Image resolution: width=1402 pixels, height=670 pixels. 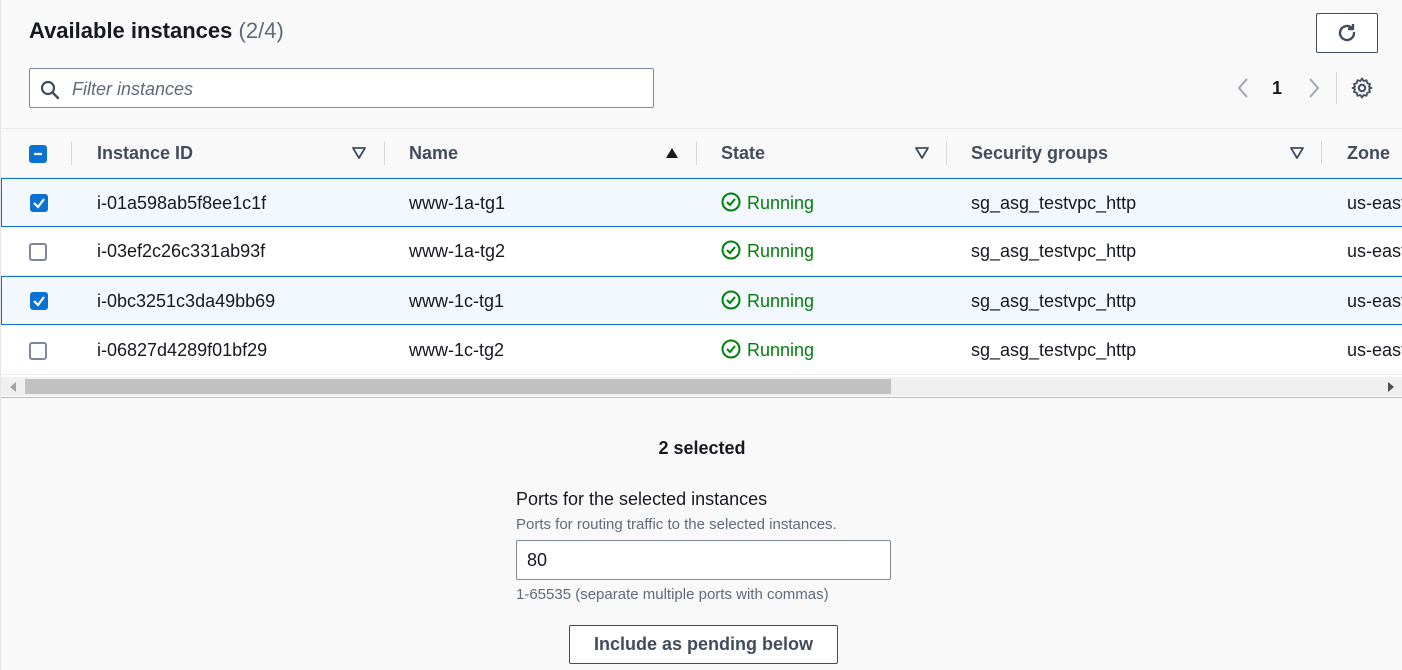 I want to click on instance-id: i-03ef2c26c331ab93f, so click(x=181, y=251).